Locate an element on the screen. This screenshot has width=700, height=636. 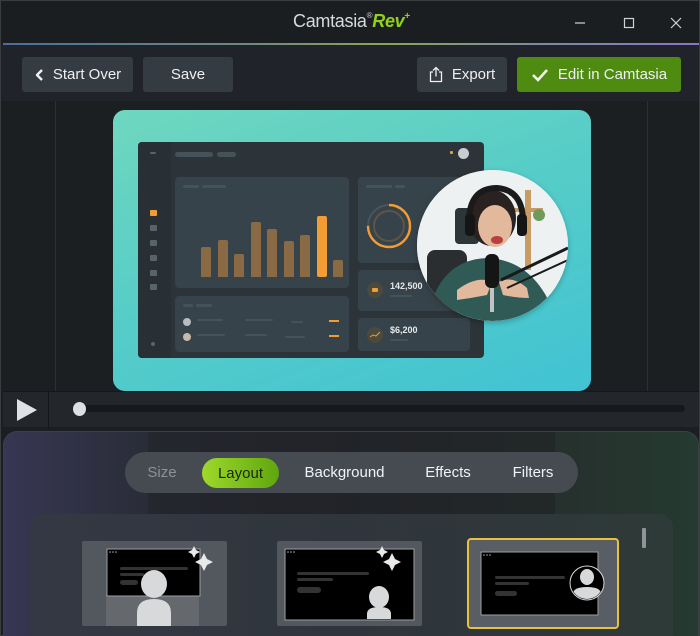
trend-icon is located at coordinates (375, 335).